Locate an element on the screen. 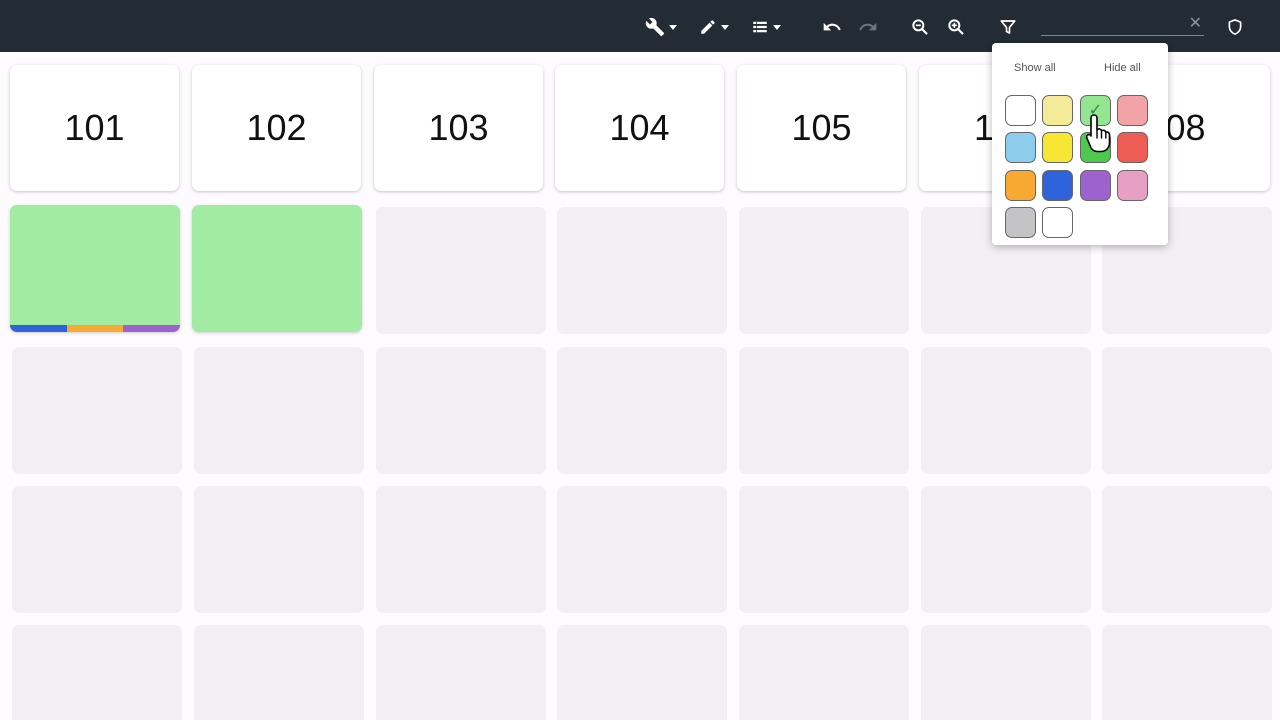  card-number: 105 is located at coordinates (821, 127).